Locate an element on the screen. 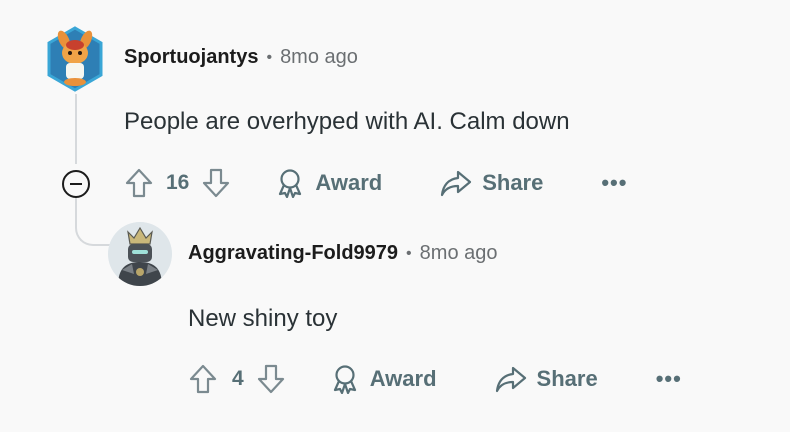  fox-mascot-avatar-icon is located at coordinates (75, 59).